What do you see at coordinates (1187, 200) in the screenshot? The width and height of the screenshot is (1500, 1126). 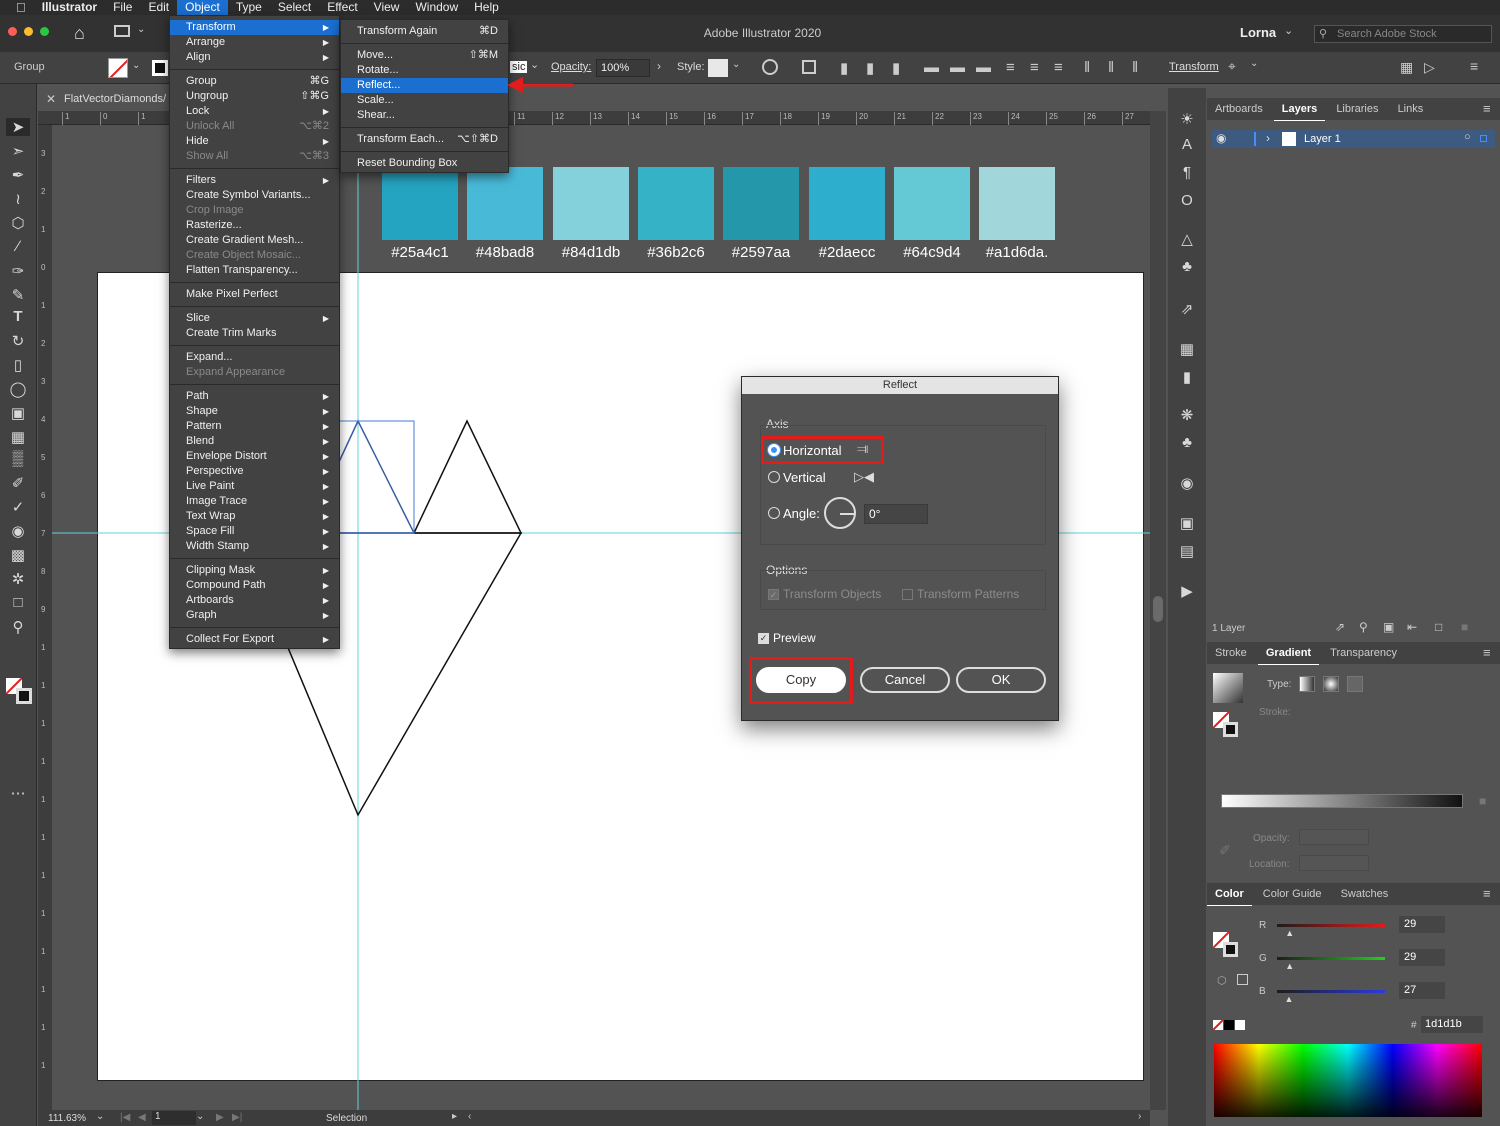 I see `opentype-icon: O` at bounding box center [1187, 200].